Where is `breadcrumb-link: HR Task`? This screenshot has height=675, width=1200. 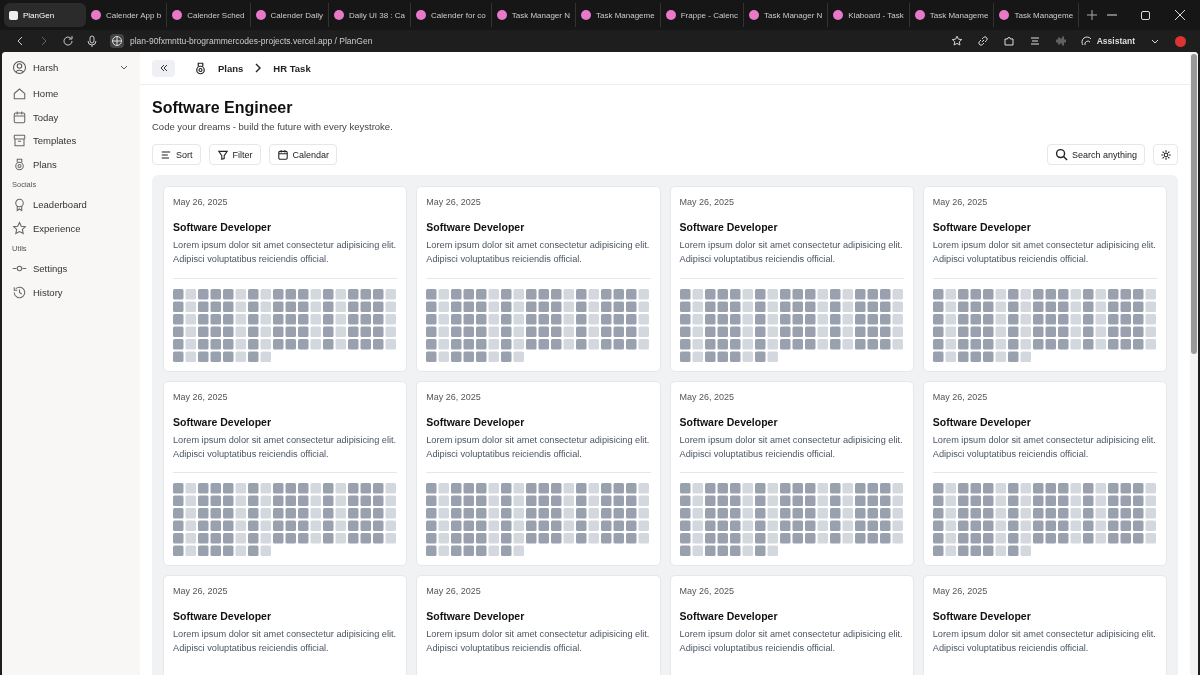
breadcrumb-link: HR Task is located at coordinates (292, 68).